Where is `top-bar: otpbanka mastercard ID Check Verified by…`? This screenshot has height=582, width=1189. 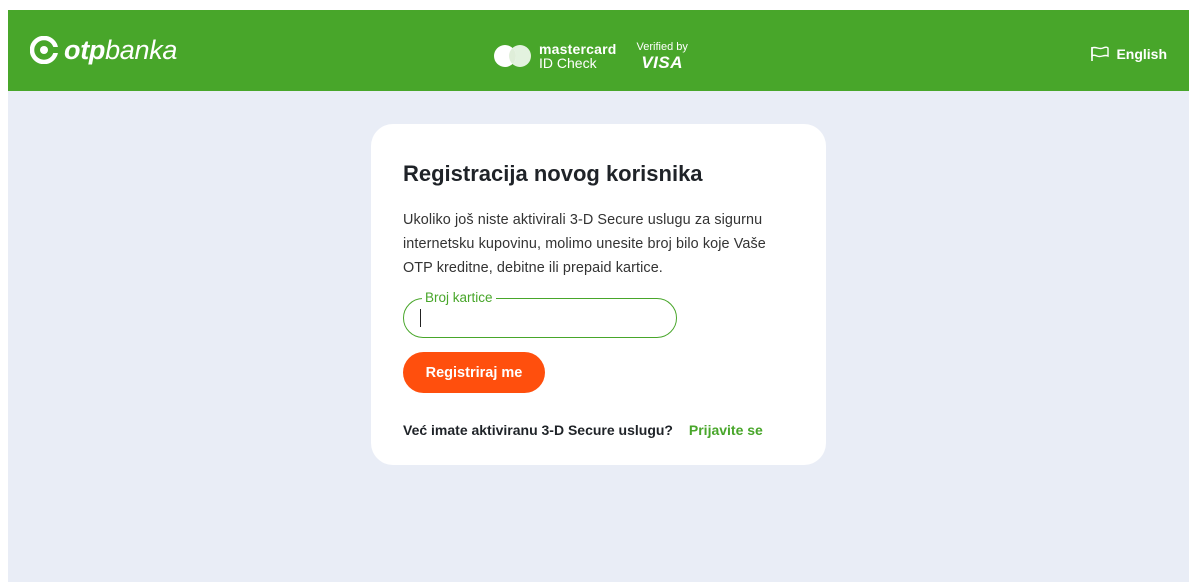
top-bar: otpbanka mastercard ID Check Verified by… is located at coordinates (598, 50).